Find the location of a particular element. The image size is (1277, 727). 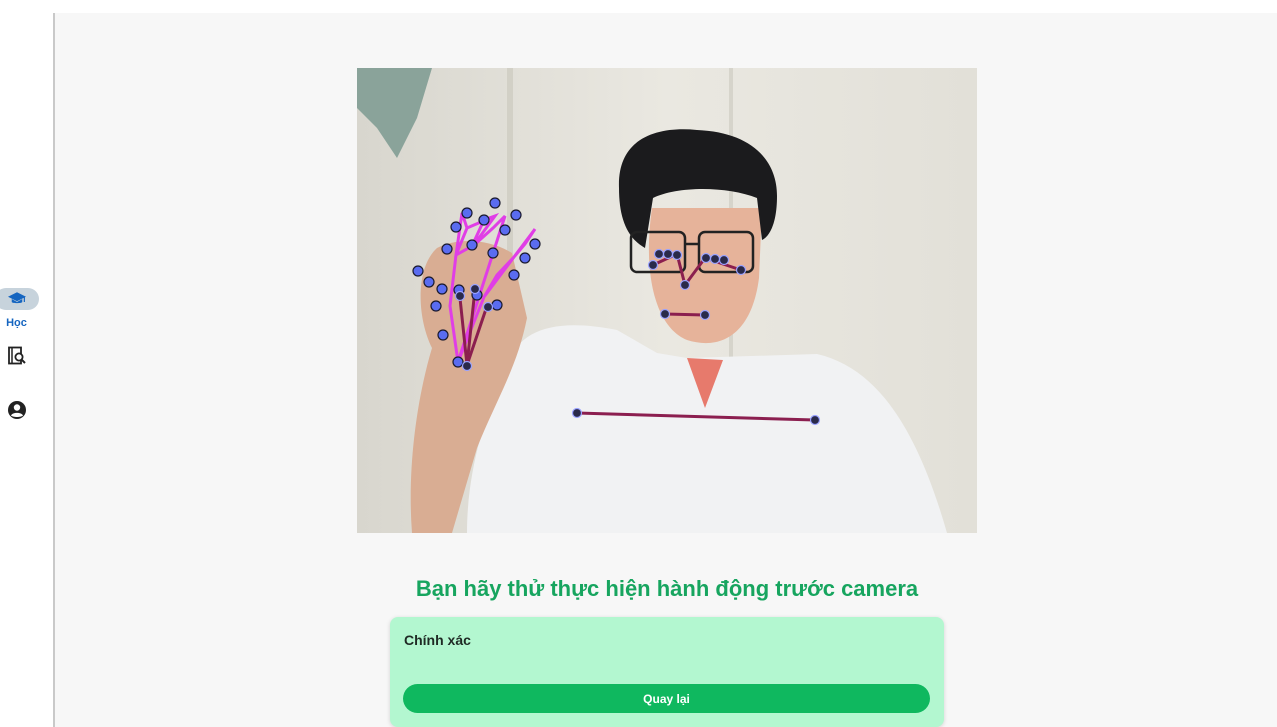

sidebar-item-learn: Học is located at coordinates (26, 308).